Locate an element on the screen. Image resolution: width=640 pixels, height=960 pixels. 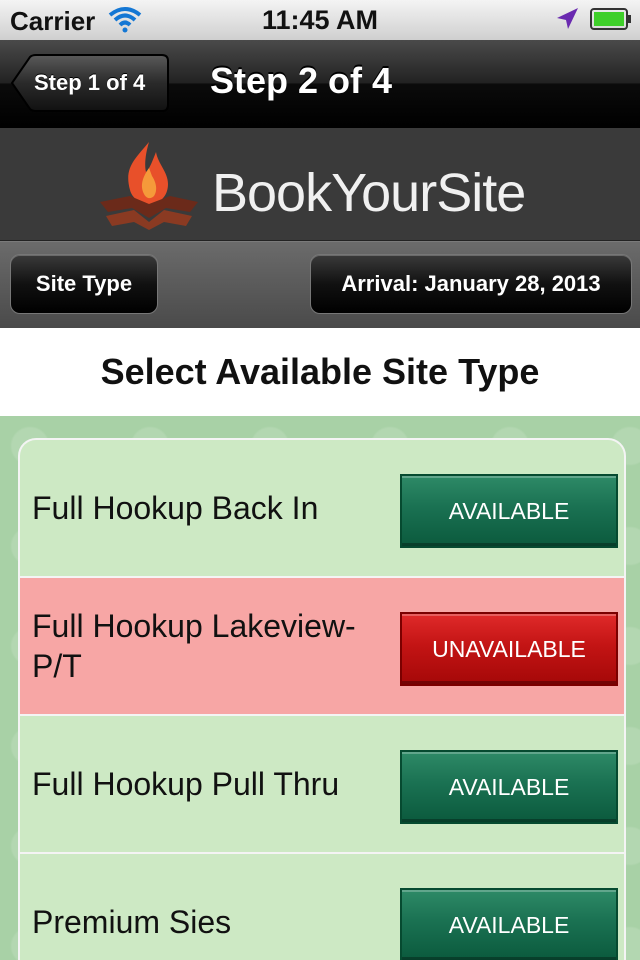
site-type-name: Full Hookup Pull Thru is located at coordinates (186, 784).